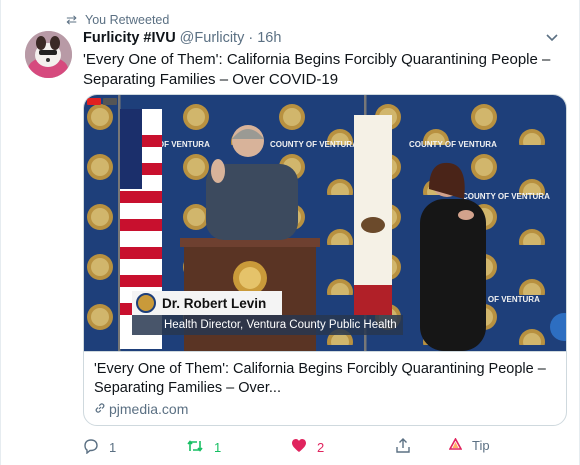 Image resolution: width=580 pixels, height=465 pixels. What do you see at coordinates (113, 447) in the screenshot?
I see `reply-count: 1` at bounding box center [113, 447].